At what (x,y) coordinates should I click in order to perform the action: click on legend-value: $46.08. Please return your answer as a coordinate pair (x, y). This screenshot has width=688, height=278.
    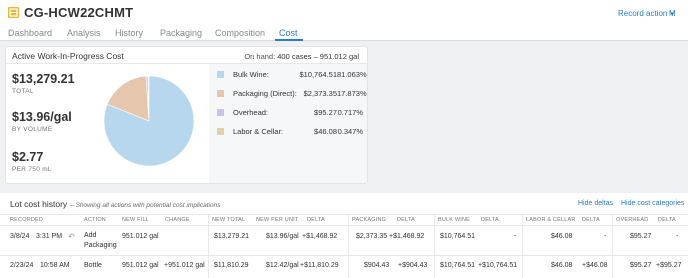
    Looking at the image, I should click on (325, 131).